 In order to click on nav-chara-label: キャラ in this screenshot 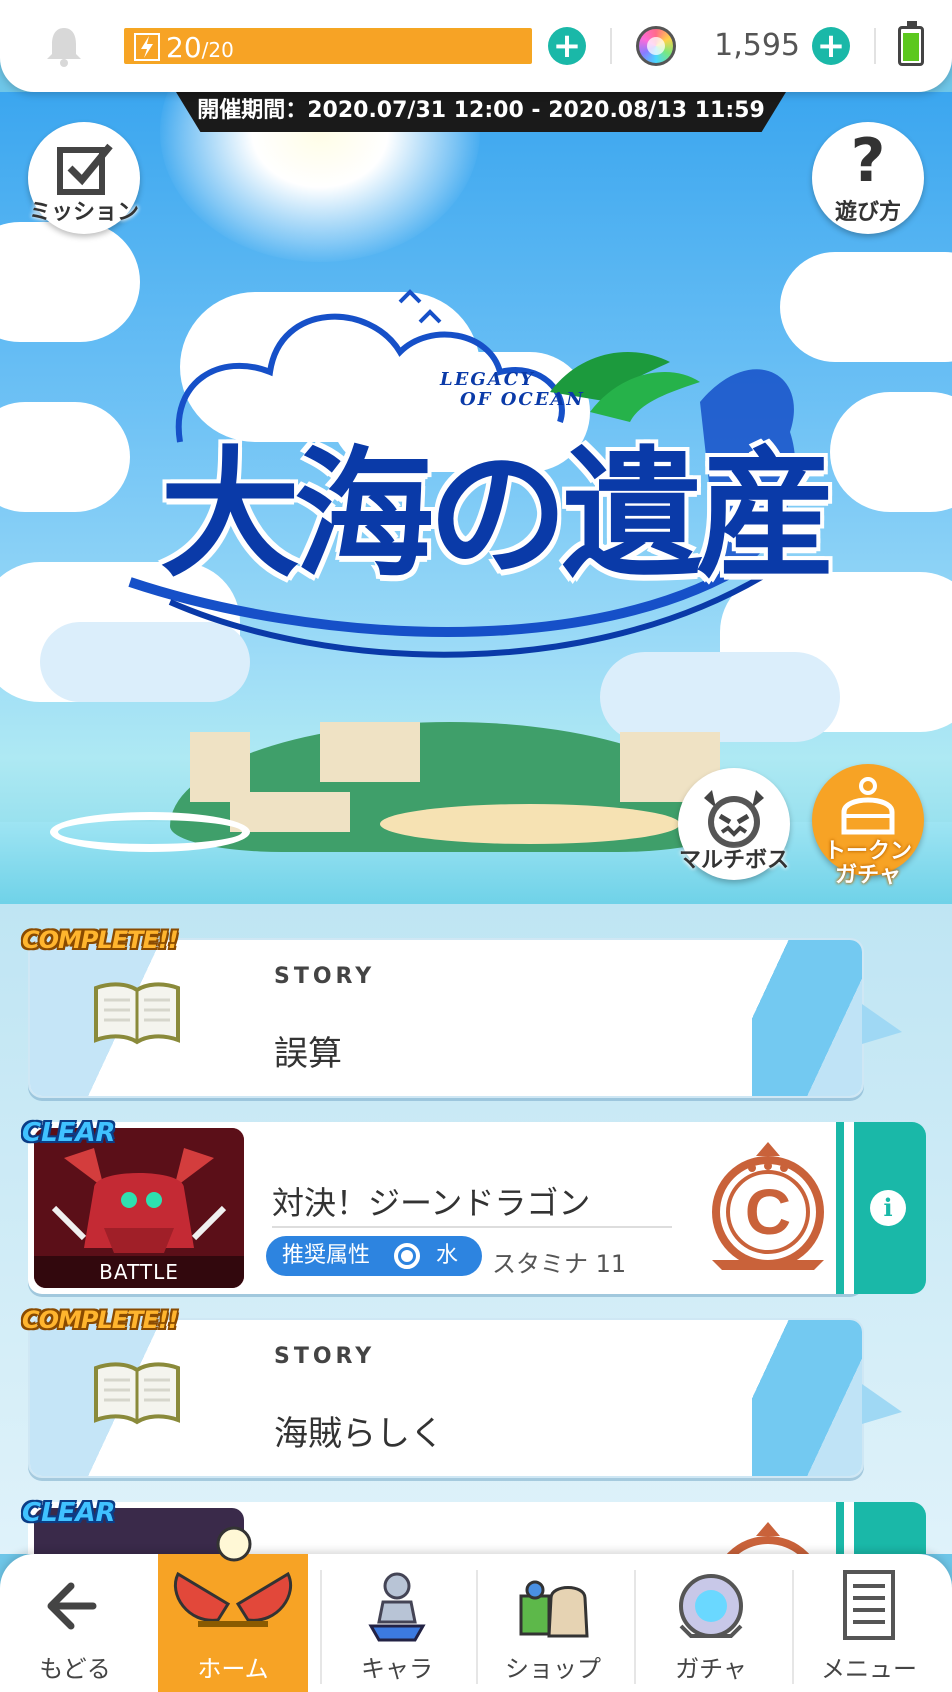, I will do `click(397, 1669)`.